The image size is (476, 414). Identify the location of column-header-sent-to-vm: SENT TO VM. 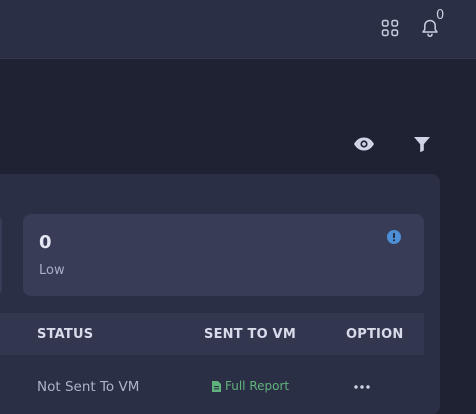
(250, 334).